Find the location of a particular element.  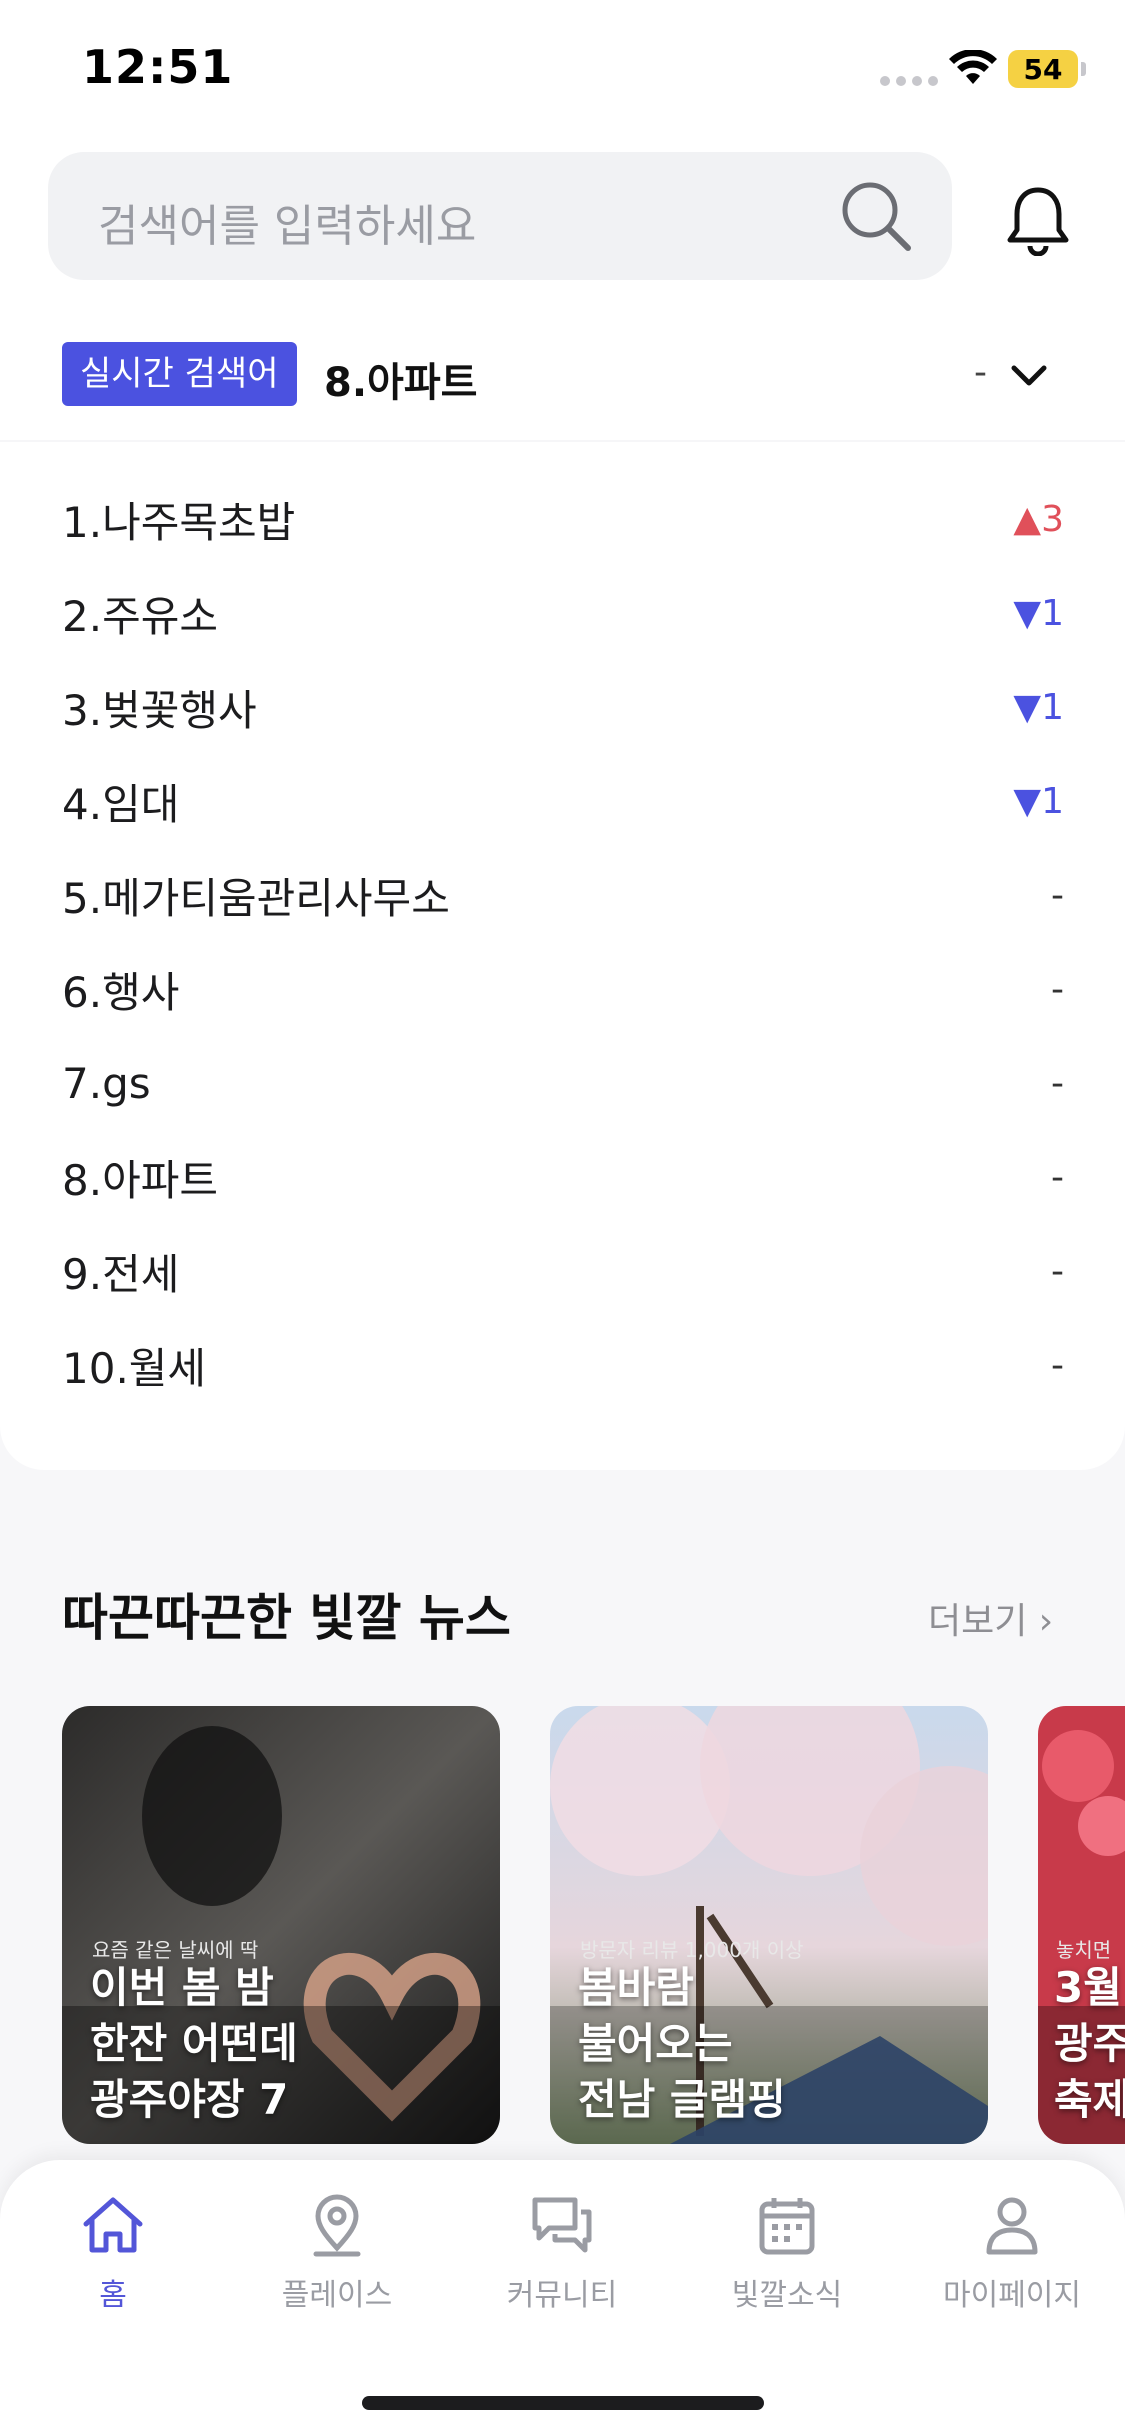

rank-keyword: 3.벚꽃행사 is located at coordinates (159, 710).